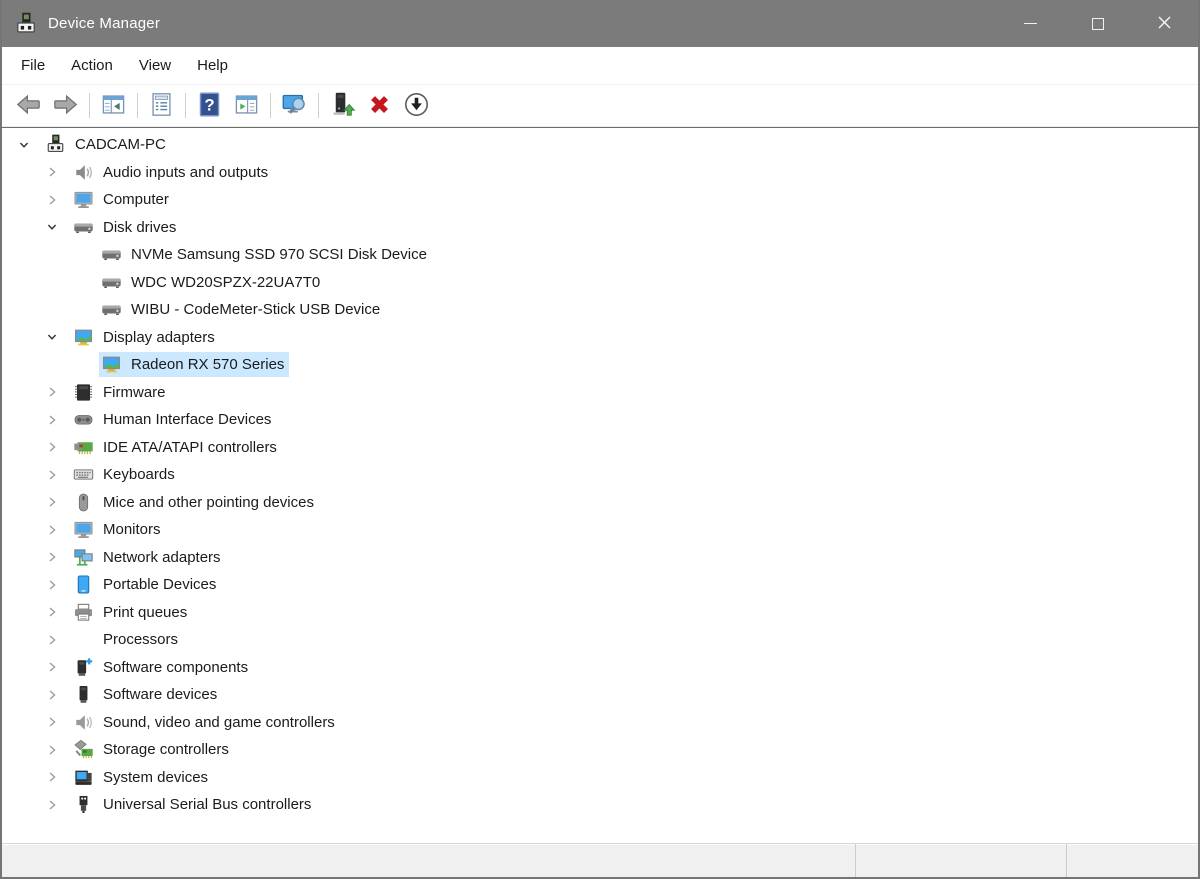  I want to click on row-content: Human Interface Devices, so click(173, 419).